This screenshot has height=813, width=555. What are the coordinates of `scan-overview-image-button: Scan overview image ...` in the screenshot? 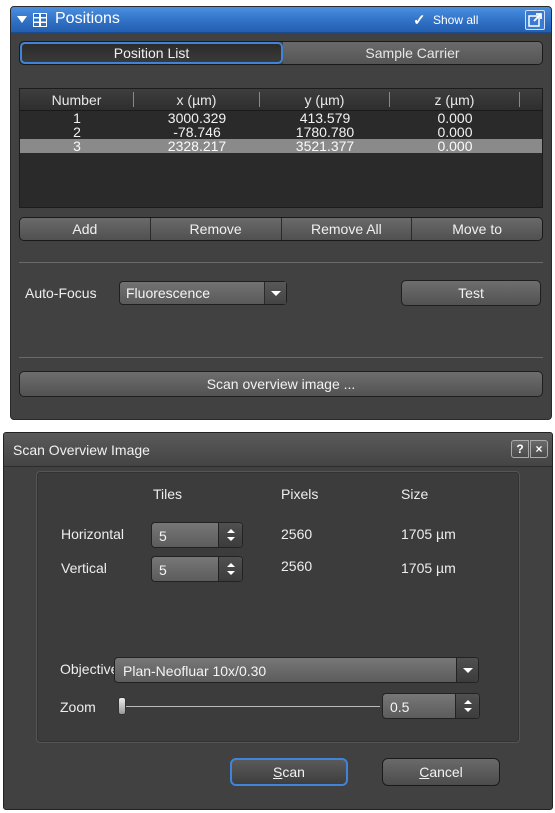 It's located at (281, 384).